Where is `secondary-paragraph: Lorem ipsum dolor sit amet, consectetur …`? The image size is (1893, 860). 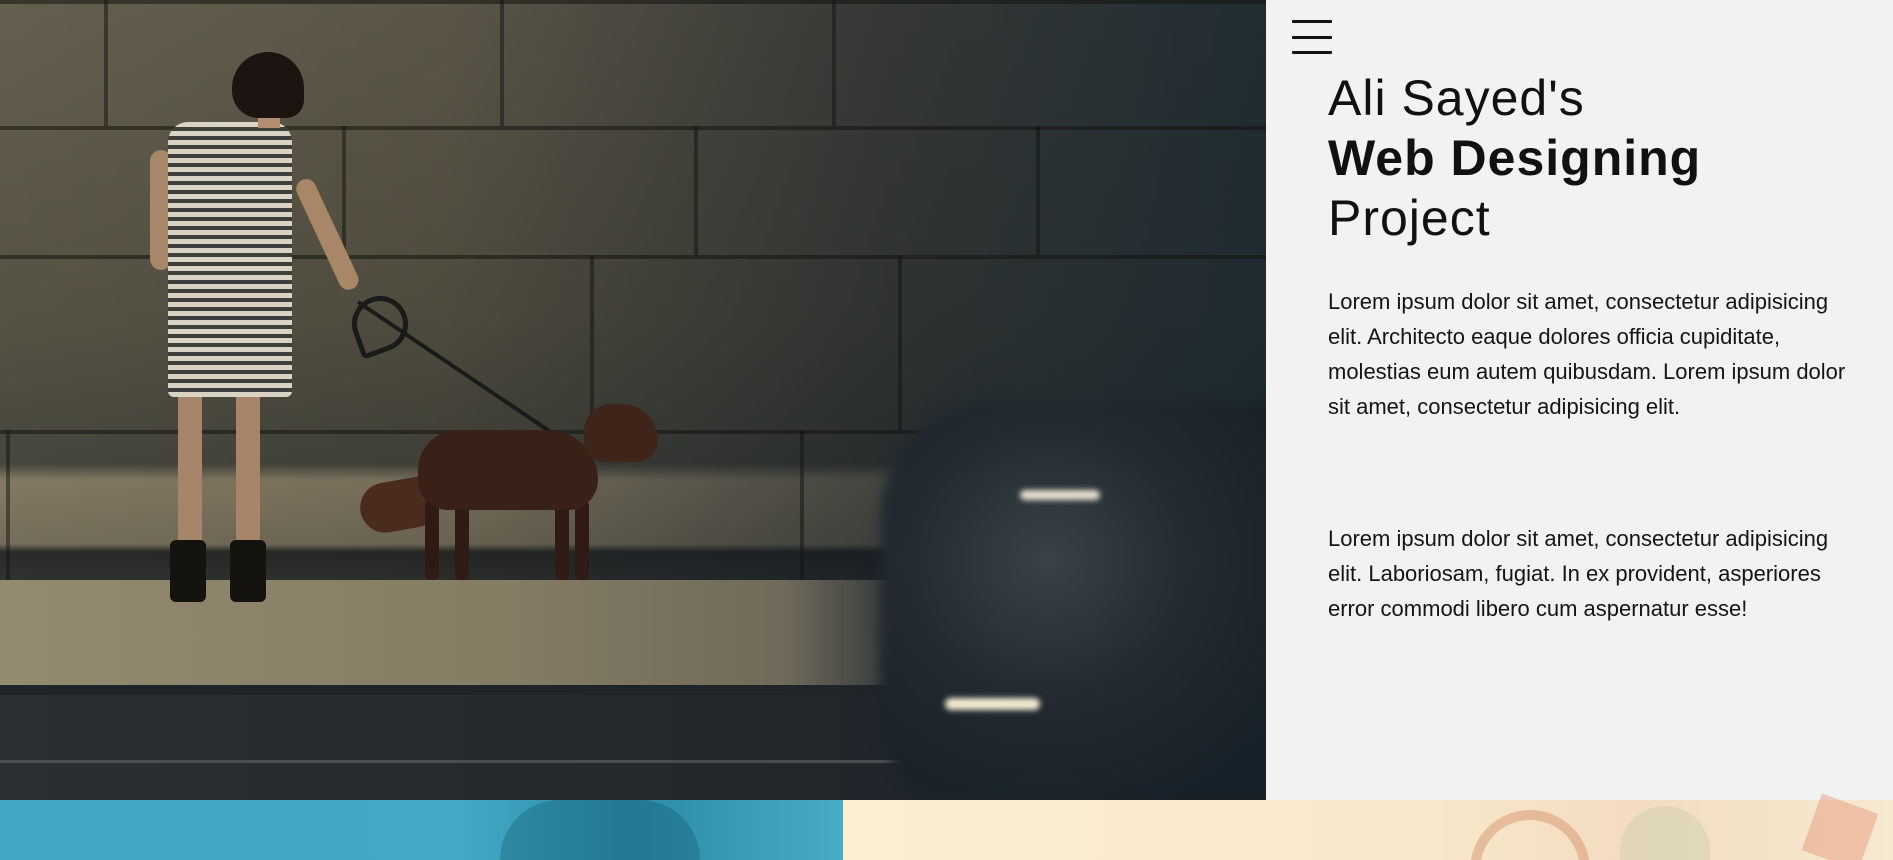
secondary-paragraph: Lorem ipsum dolor sit amet, consectetur … is located at coordinates (1578, 573).